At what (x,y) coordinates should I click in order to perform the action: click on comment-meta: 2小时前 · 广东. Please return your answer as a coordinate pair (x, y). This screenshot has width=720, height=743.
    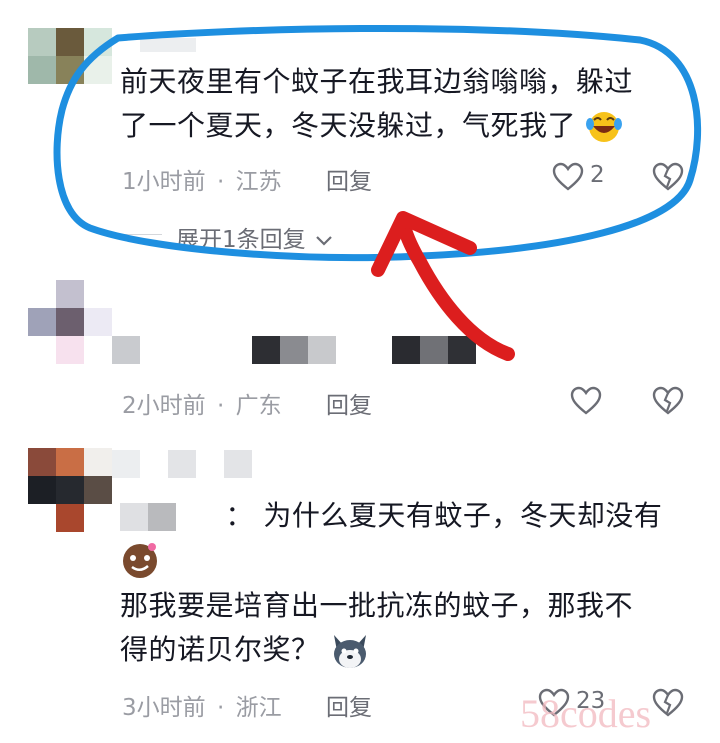
    Looking at the image, I should click on (202, 403).